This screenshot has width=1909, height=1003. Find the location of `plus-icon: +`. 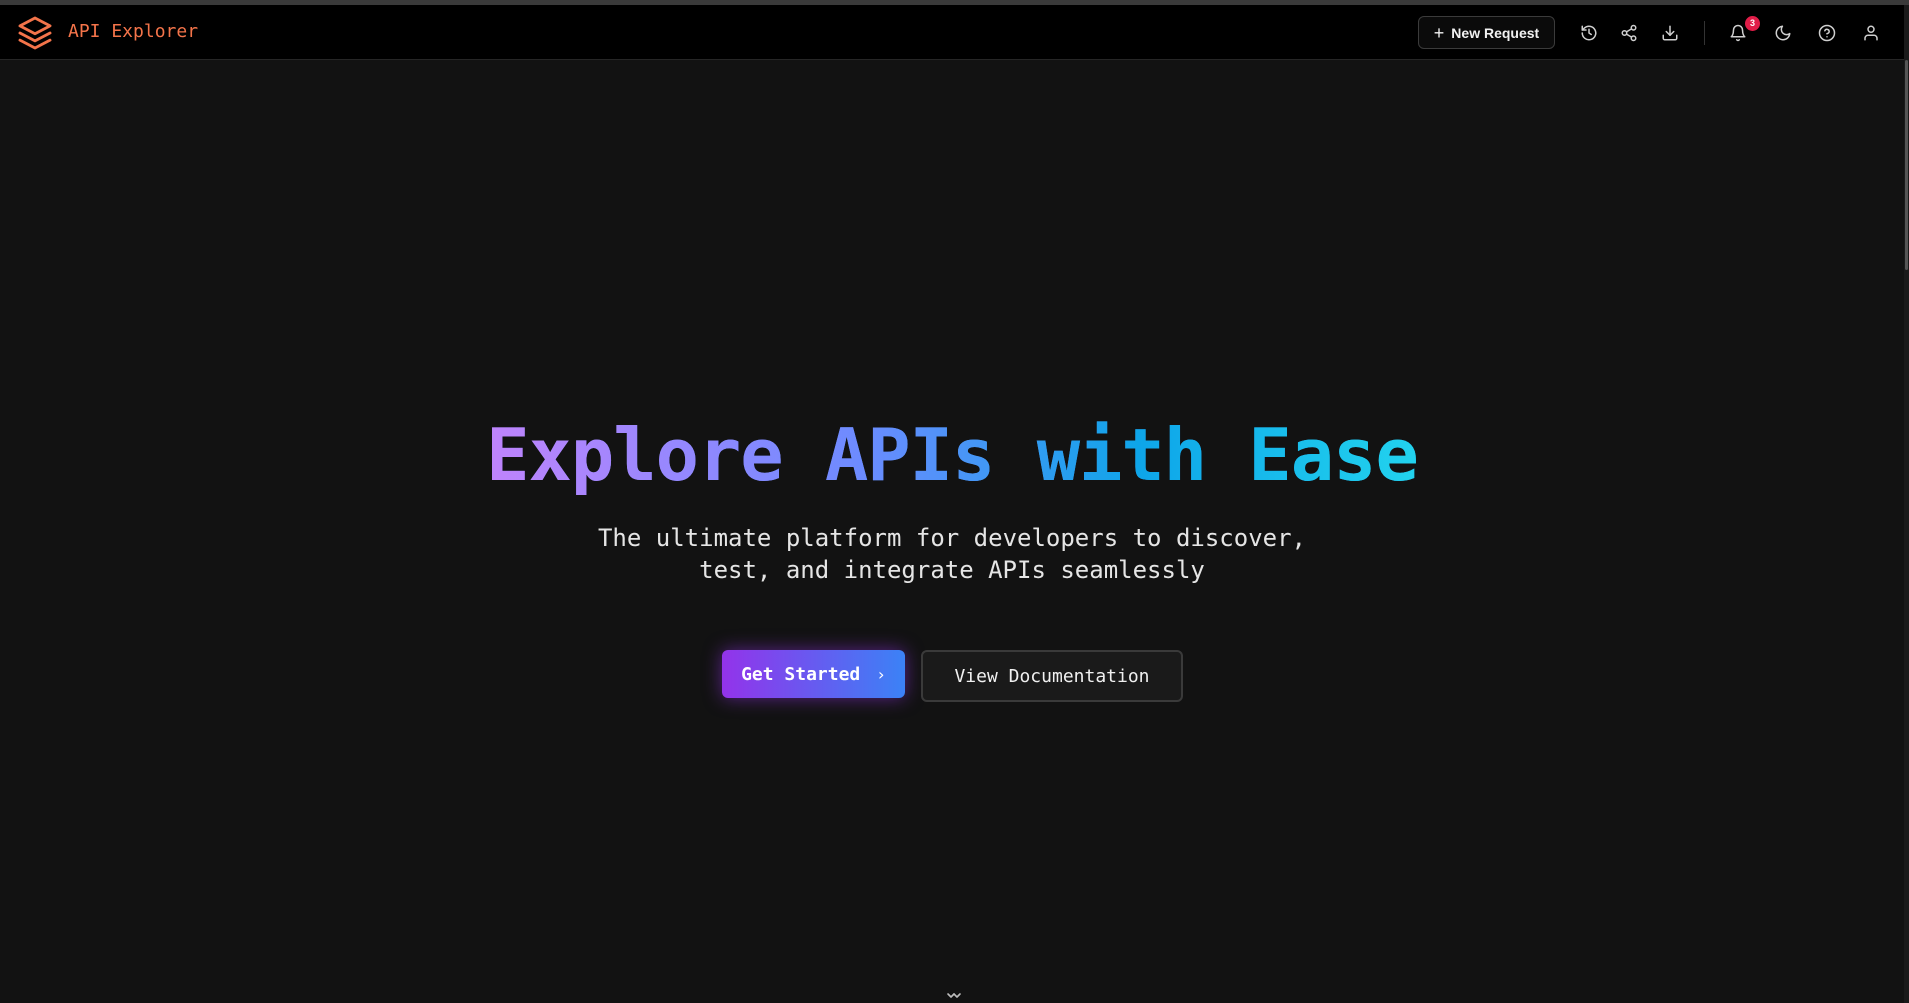

plus-icon: + is located at coordinates (1439, 32).